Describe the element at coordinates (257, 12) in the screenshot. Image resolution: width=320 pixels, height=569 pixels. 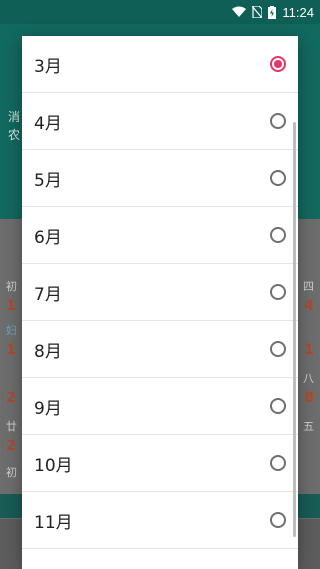
I see `no-sim-icon` at that location.